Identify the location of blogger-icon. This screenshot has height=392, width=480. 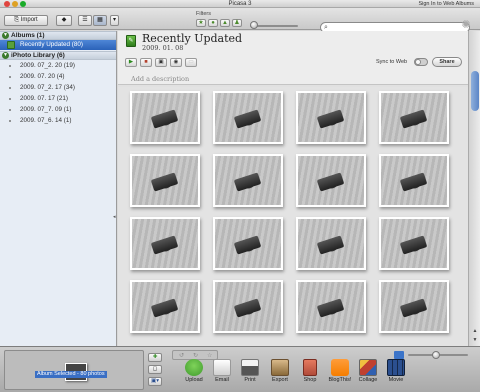
(340, 367).